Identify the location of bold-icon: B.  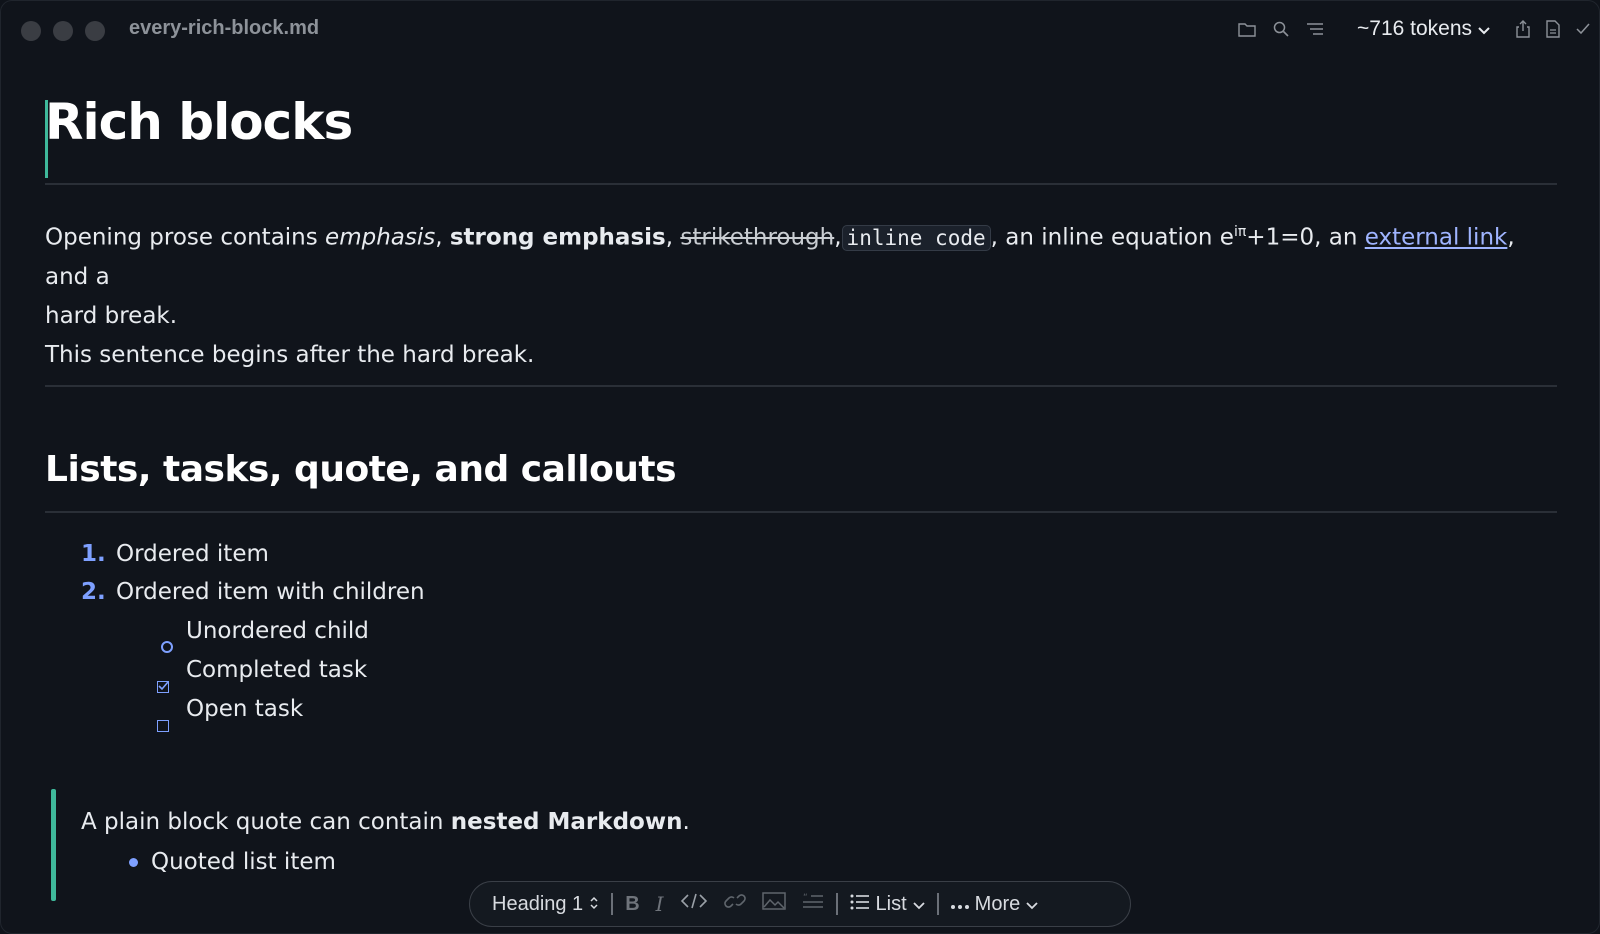
(632, 903).